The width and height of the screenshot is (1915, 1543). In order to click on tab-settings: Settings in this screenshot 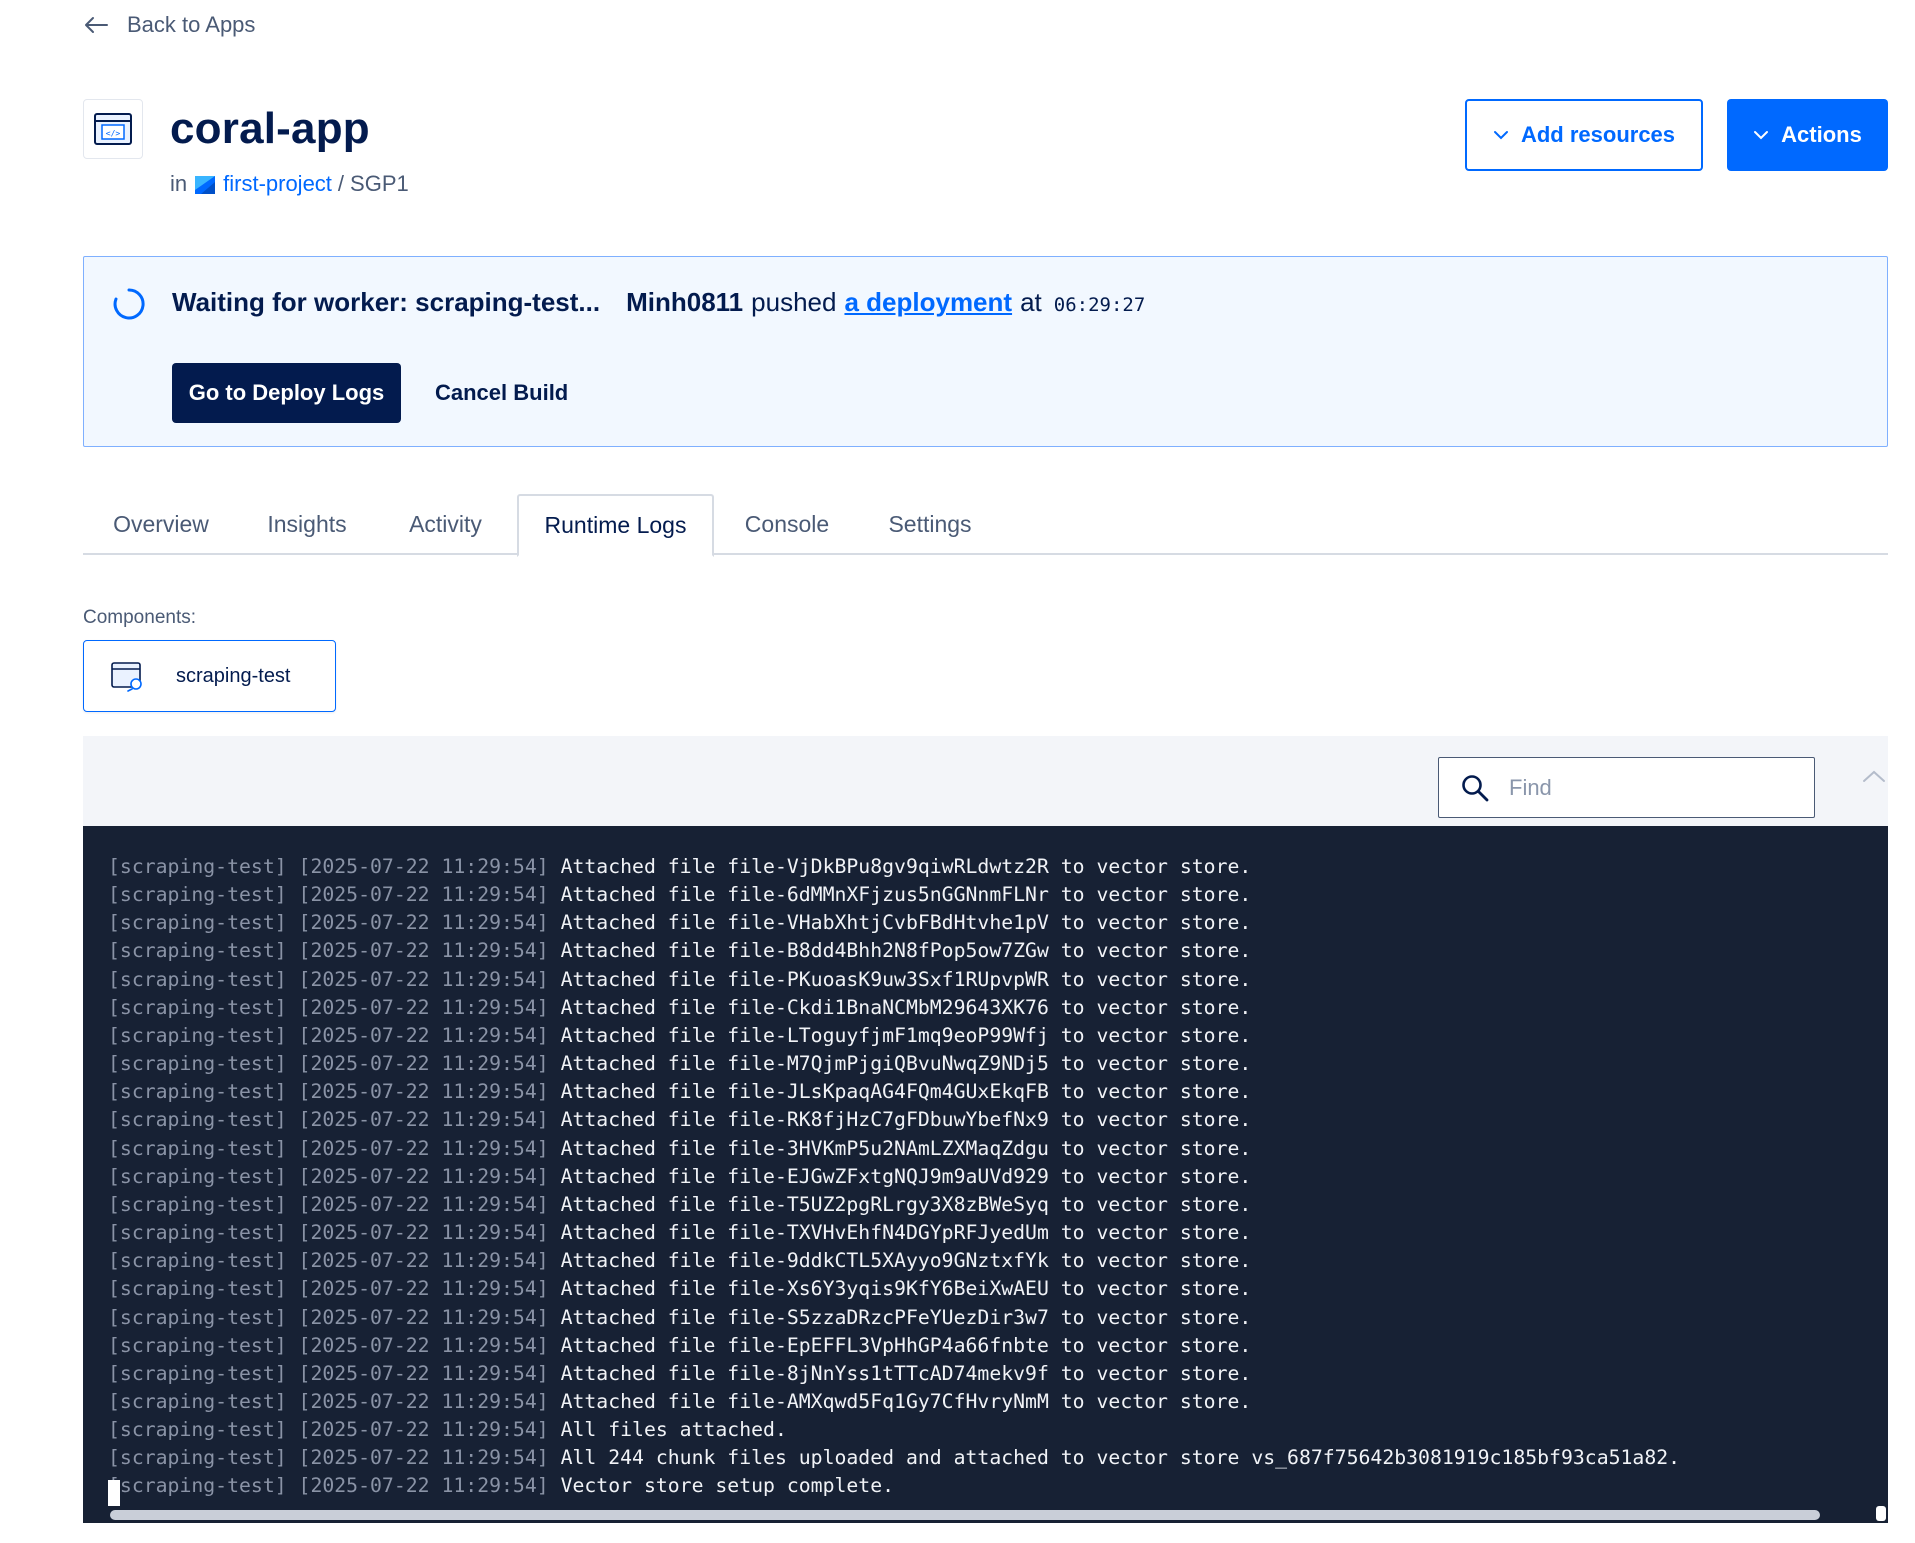, I will do `click(930, 524)`.